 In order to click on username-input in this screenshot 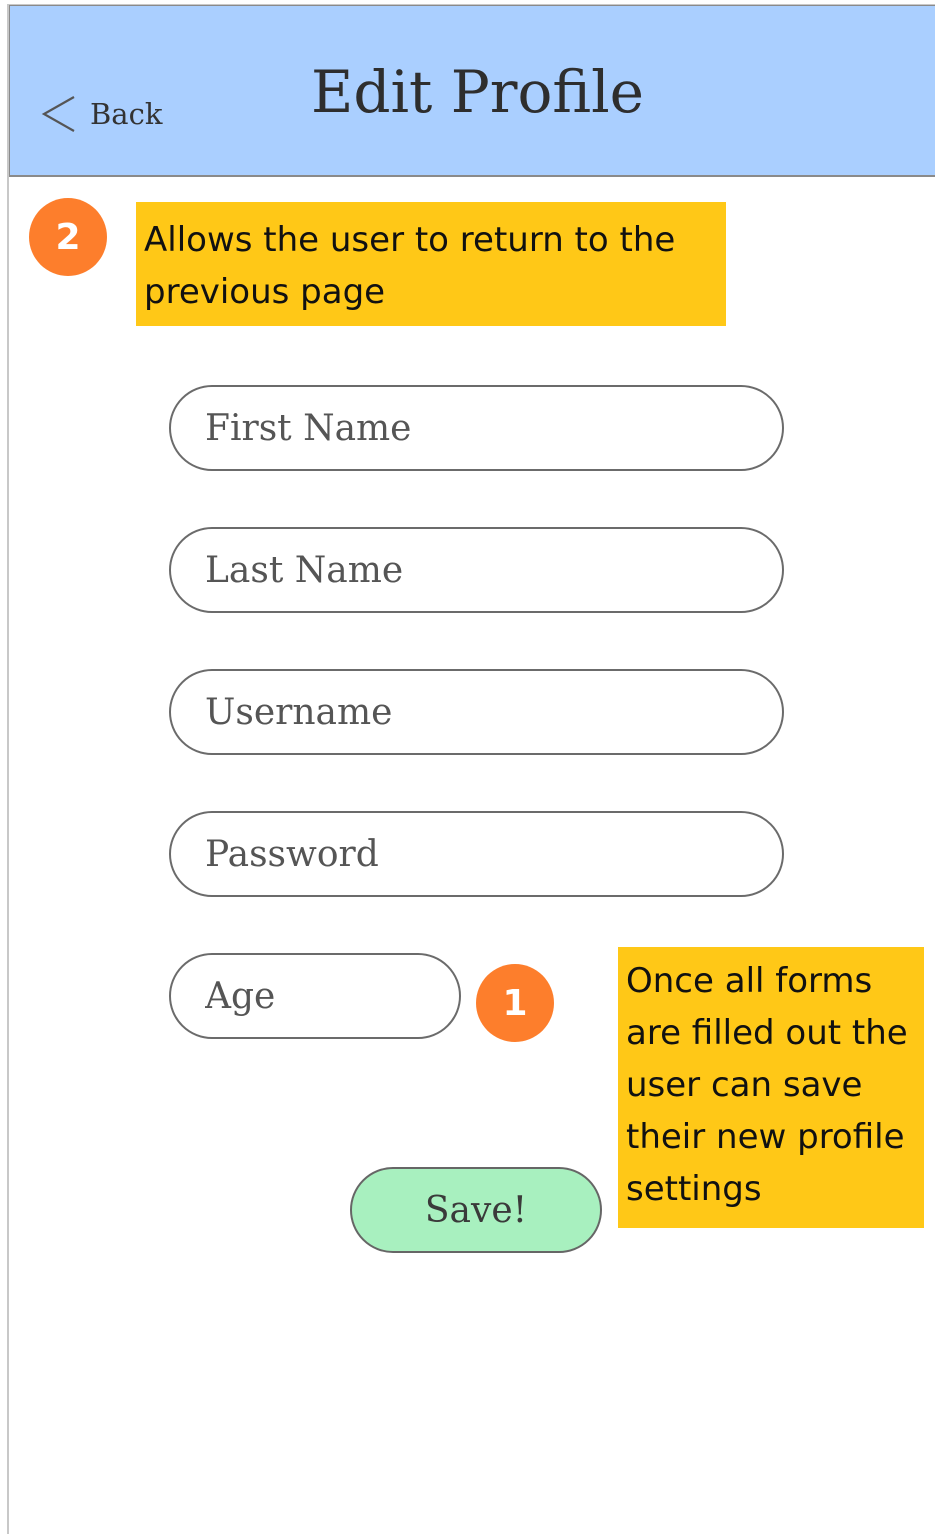, I will do `click(476, 712)`.